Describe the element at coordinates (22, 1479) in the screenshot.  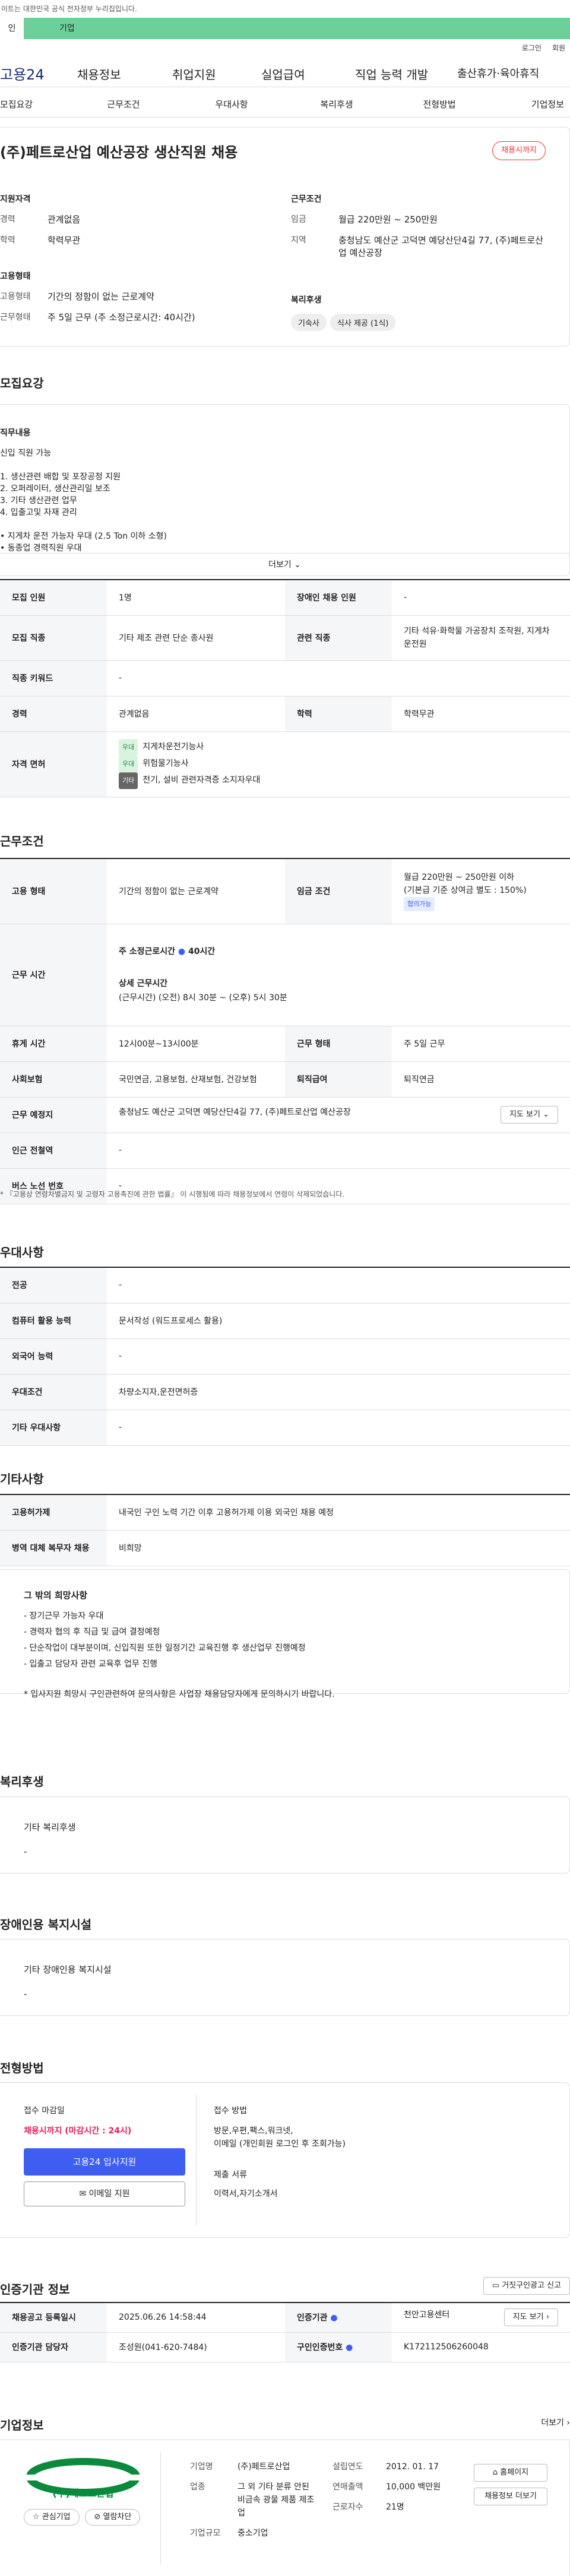
I see `etc-heading: 기타사항` at that location.